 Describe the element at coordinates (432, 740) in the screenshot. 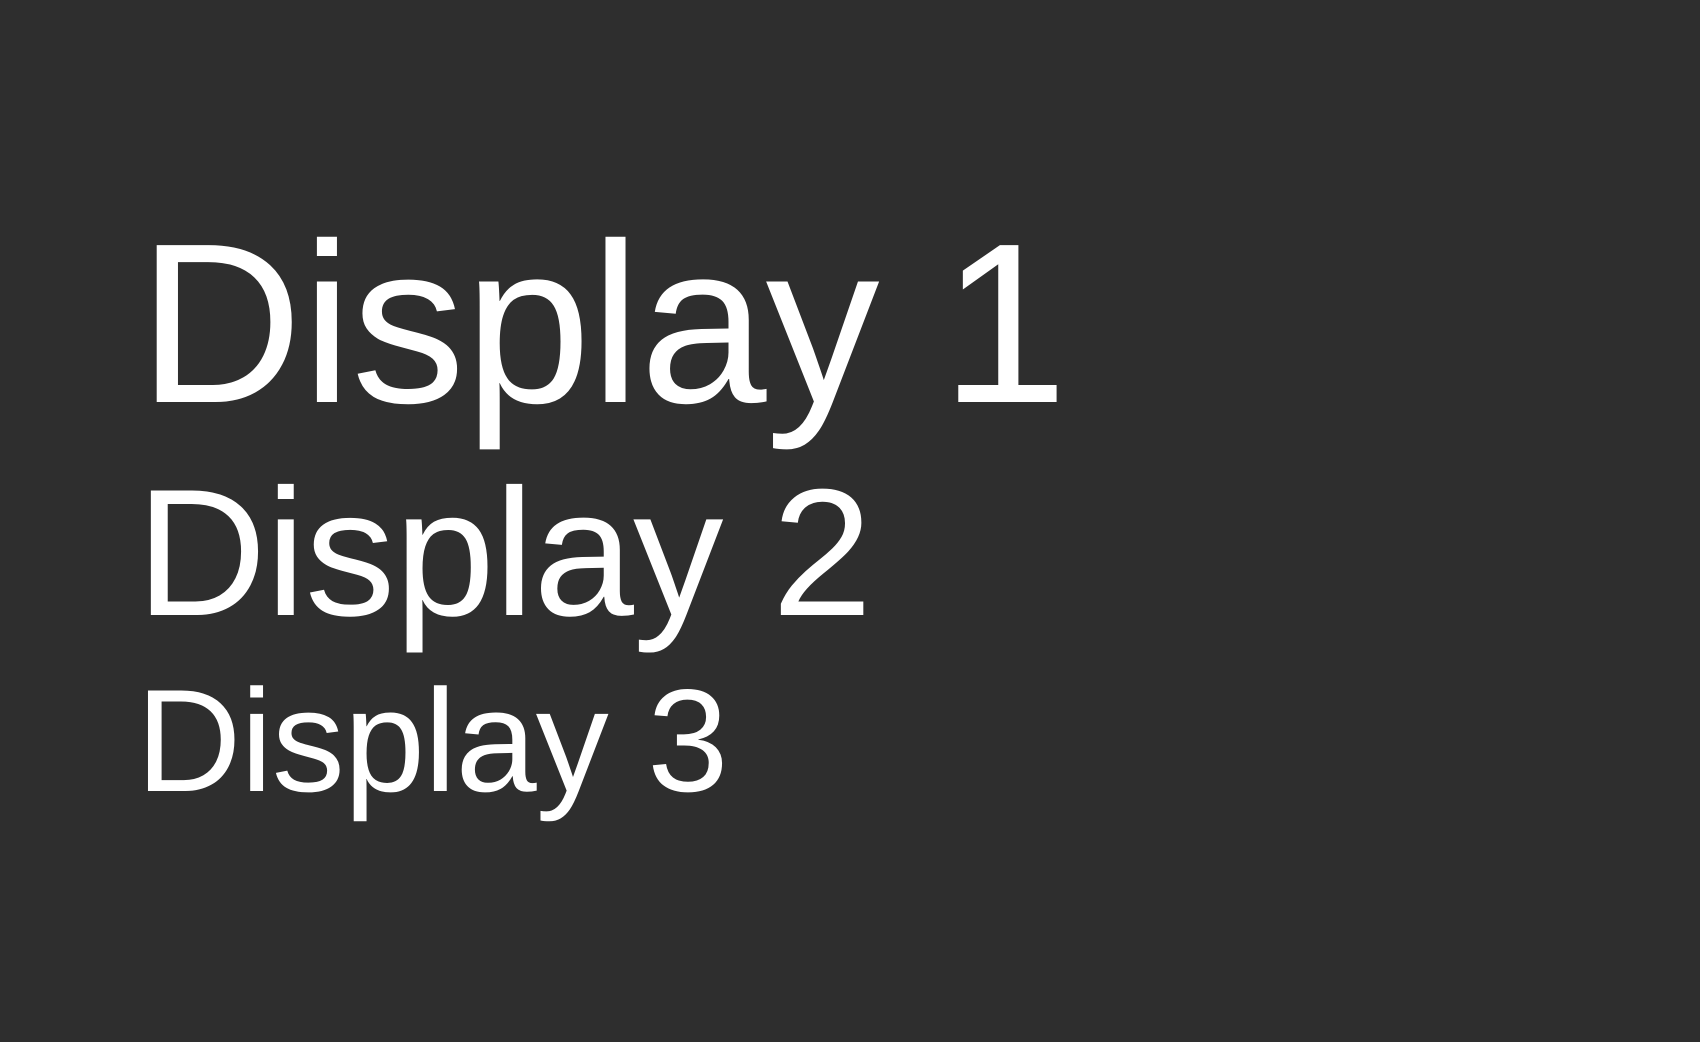

I see `display-3-heading: Display 3` at that location.